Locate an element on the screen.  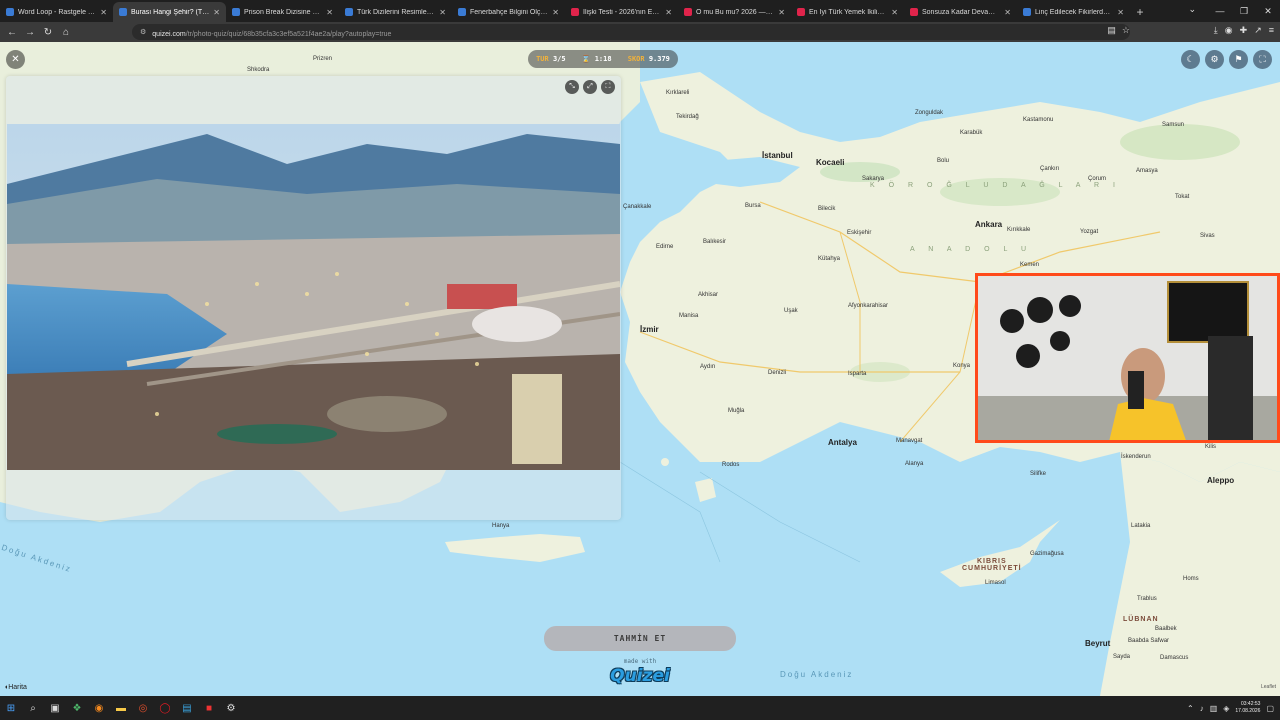
map-label-isparta: Isparta is located at coordinates (857, 374).